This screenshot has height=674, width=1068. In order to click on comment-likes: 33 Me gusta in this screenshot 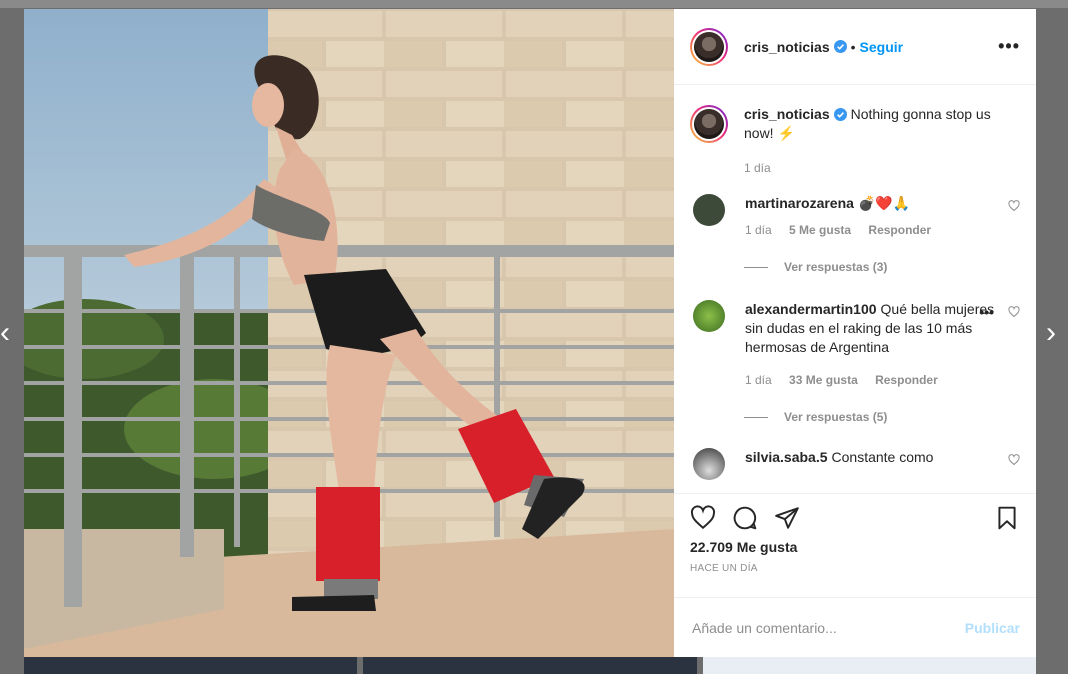, I will do `click(823, 380)`.